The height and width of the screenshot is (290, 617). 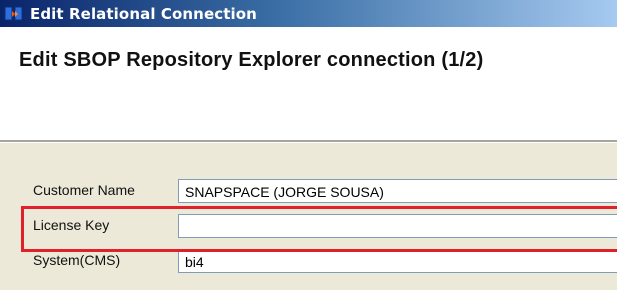 What do you see at coordinates (14, 14) in the screenshot?
I see `relational-connection-icon` at bounding box center [14, 14].